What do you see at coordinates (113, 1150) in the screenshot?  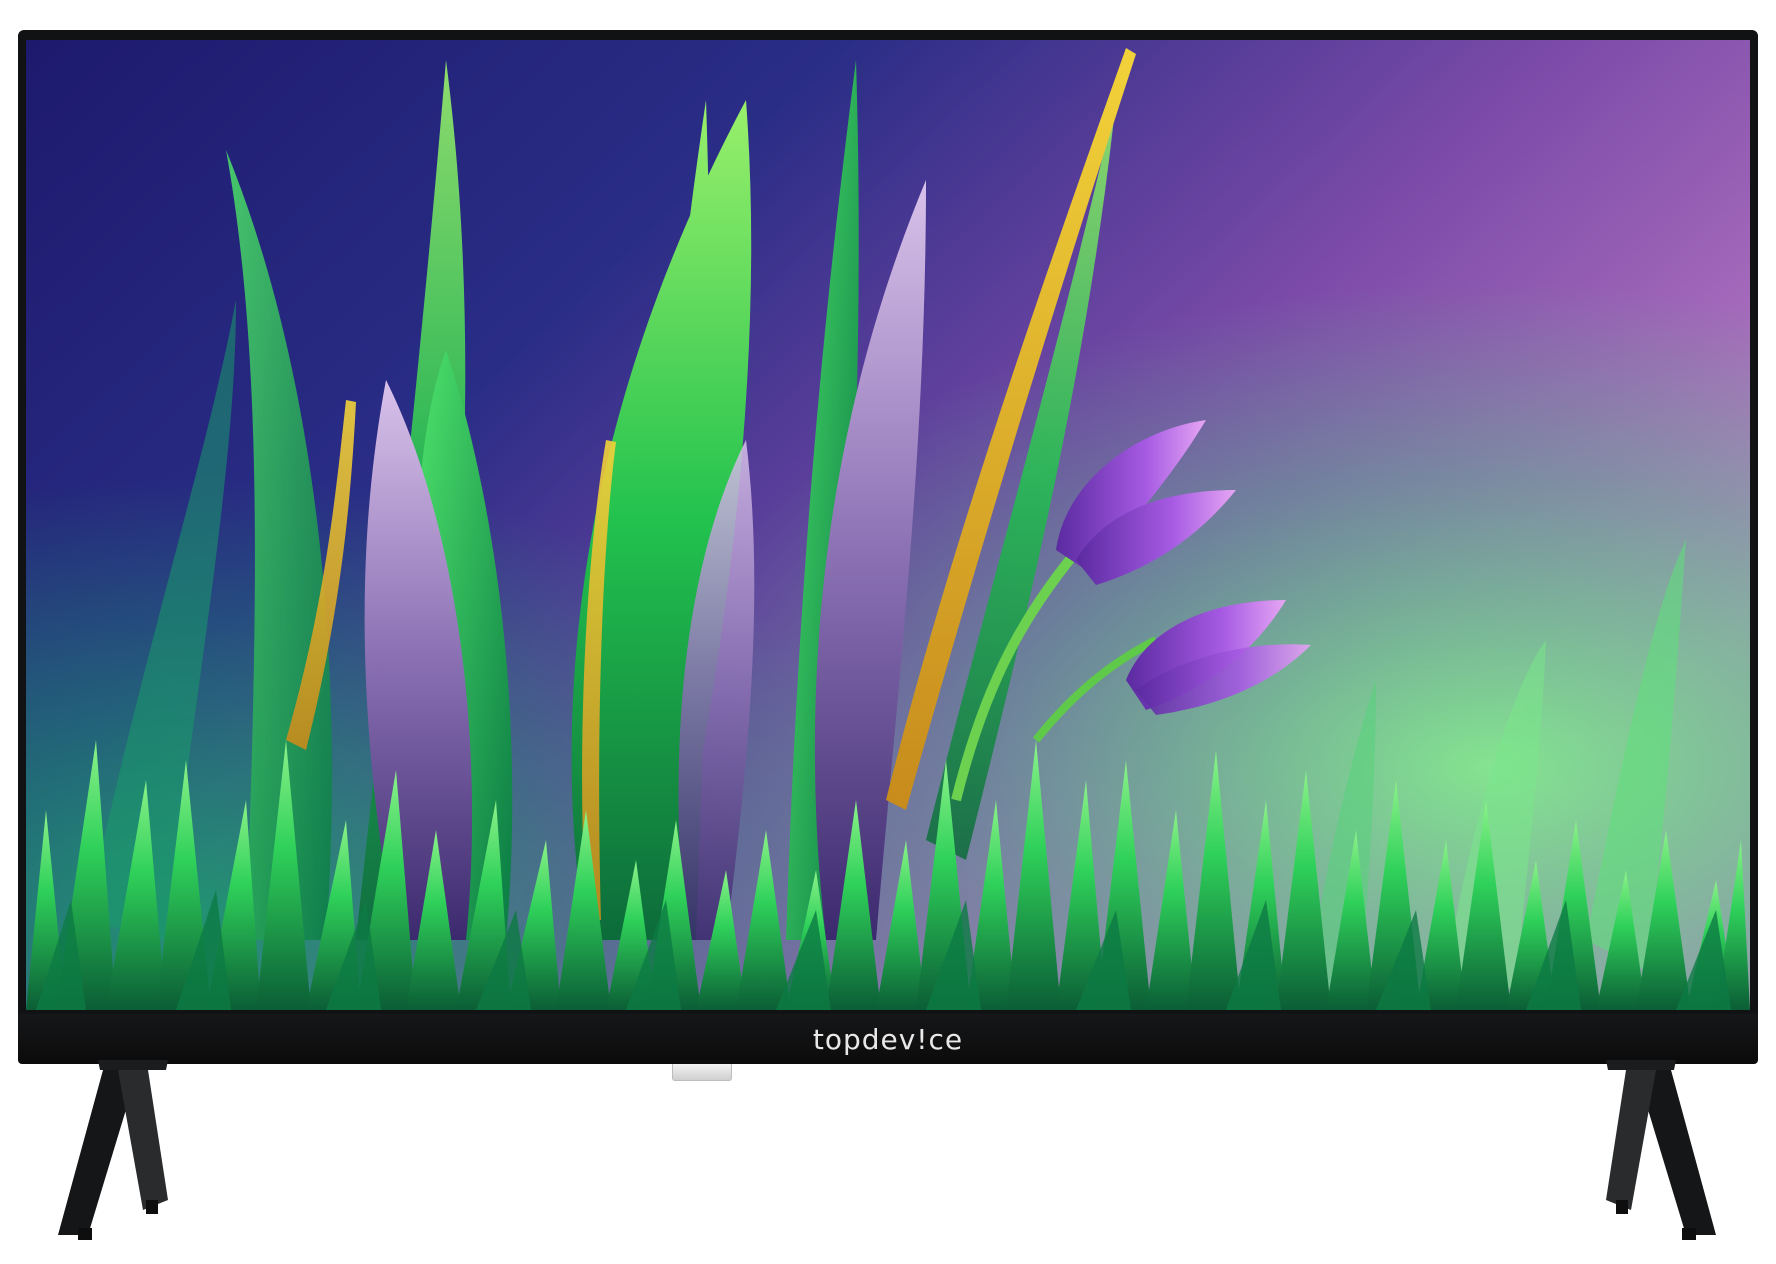 I see `stand-leg-left` at bounding box center [113, 1150].